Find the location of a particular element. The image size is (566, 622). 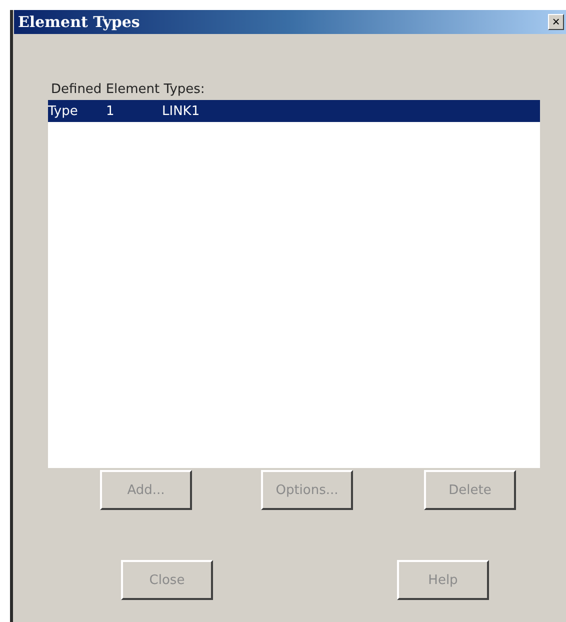

window-title: Element Types is located at coordinates (79, 22).